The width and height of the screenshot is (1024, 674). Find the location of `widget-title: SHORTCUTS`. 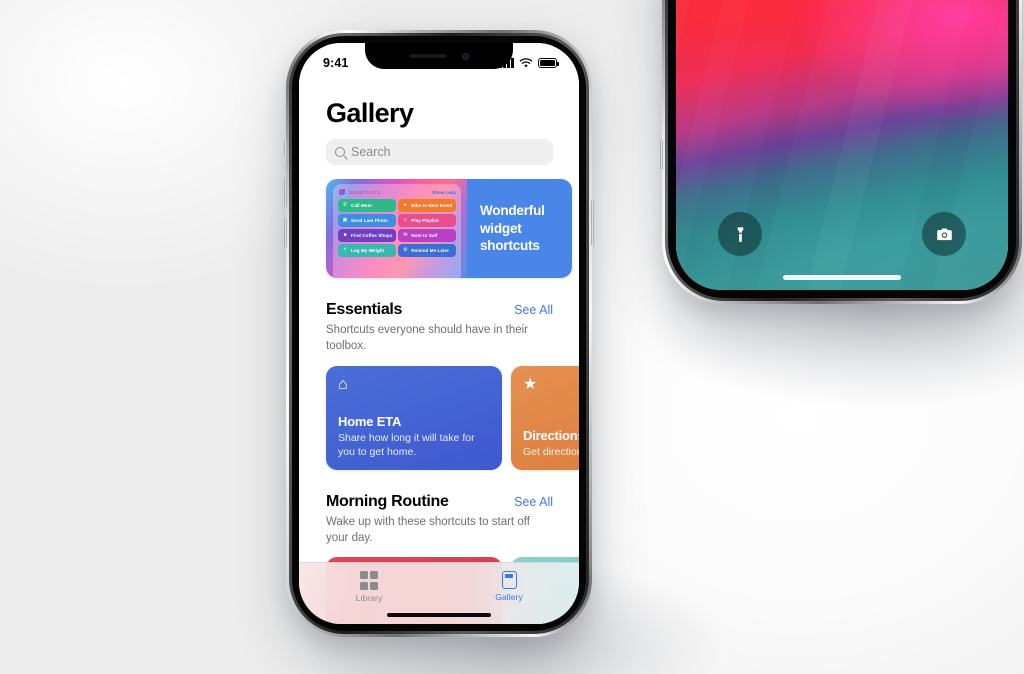

widget-title: SHORTCUTS is located at coordinates (365, 192).